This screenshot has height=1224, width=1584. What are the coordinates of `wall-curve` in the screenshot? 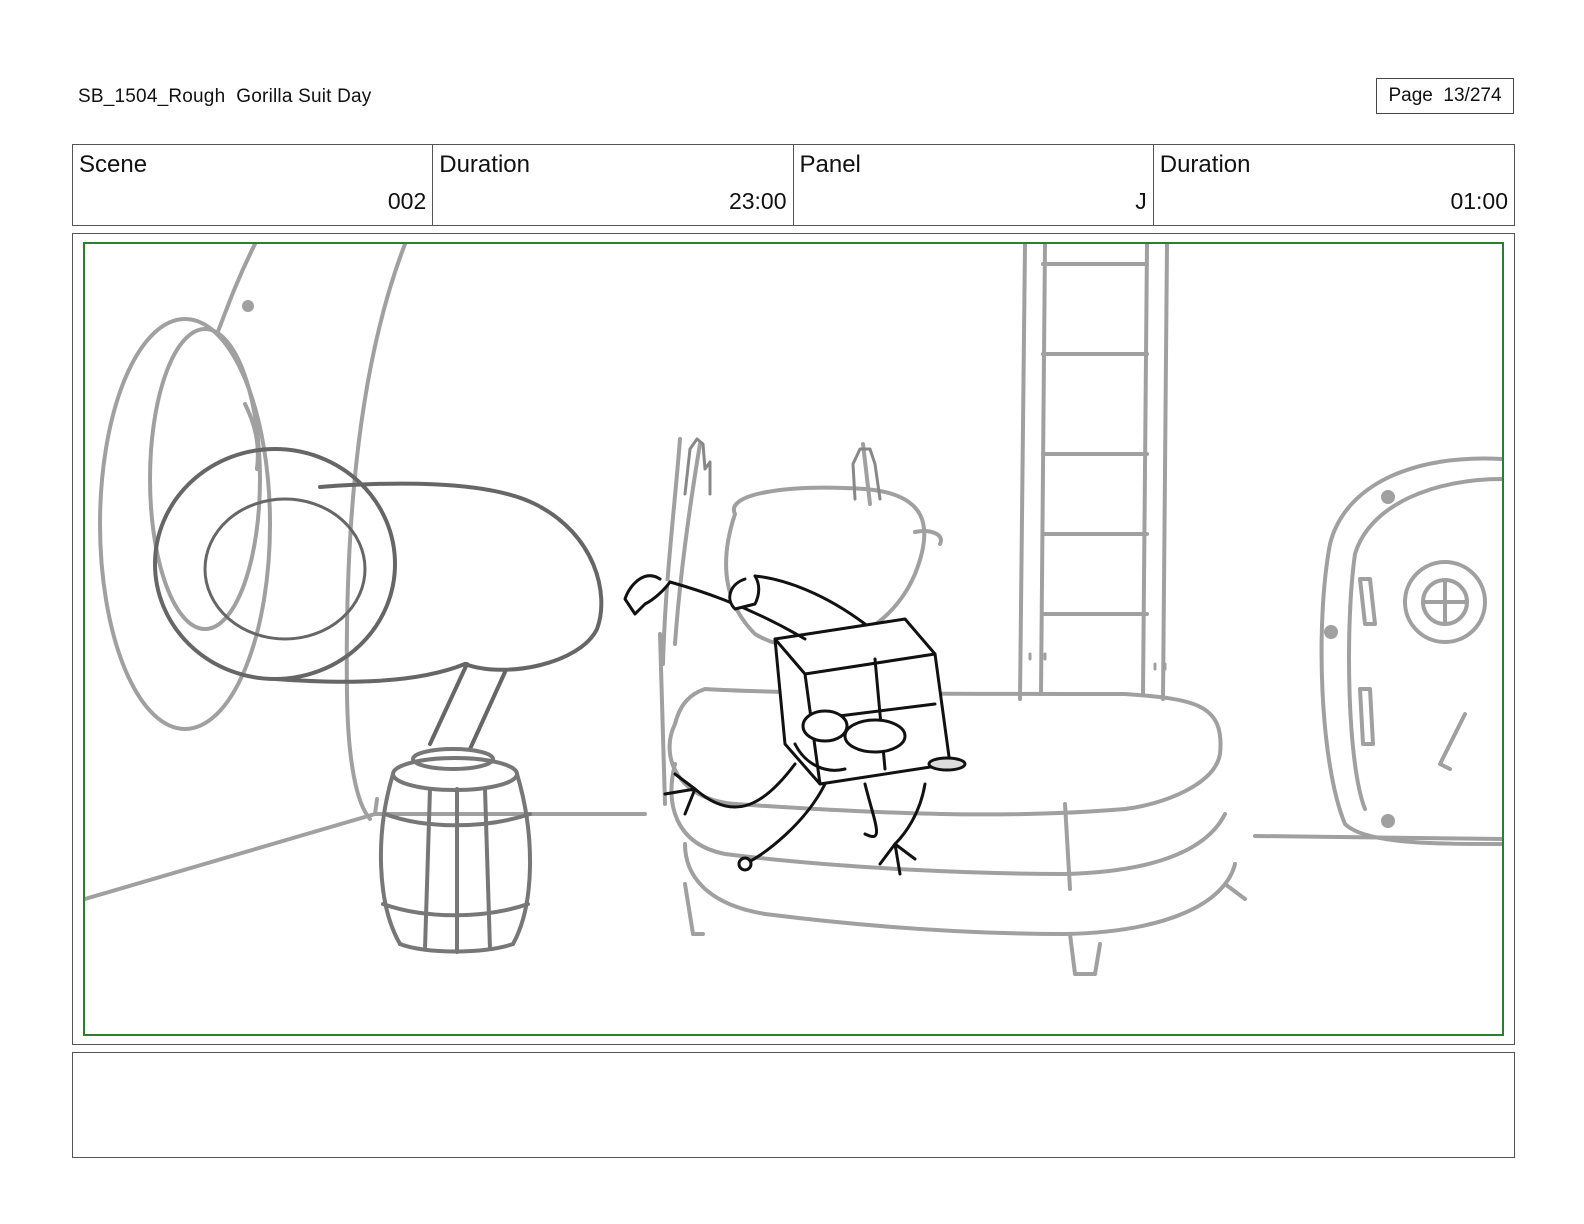 It's located at (375, 532).